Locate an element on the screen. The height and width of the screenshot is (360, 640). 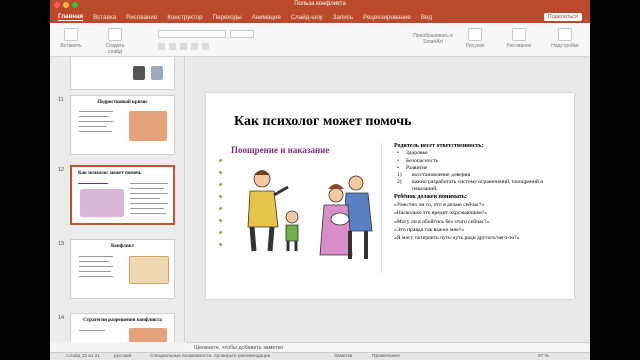
item-text: восстановление доверия is located at coordinates (441, 175).